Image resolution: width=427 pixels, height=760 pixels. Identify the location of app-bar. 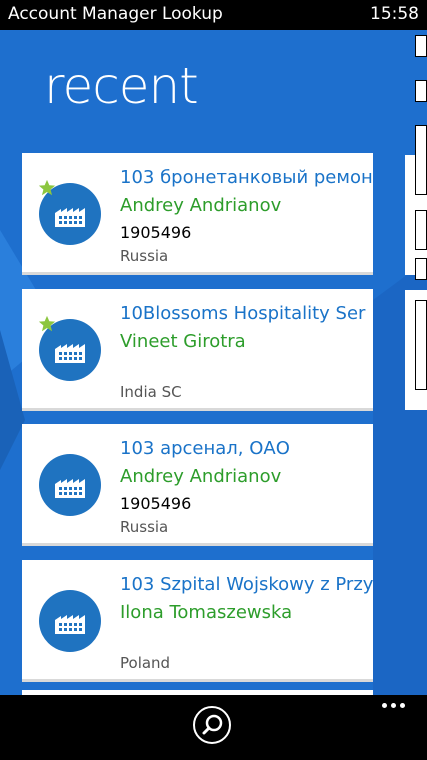
(213, 727).